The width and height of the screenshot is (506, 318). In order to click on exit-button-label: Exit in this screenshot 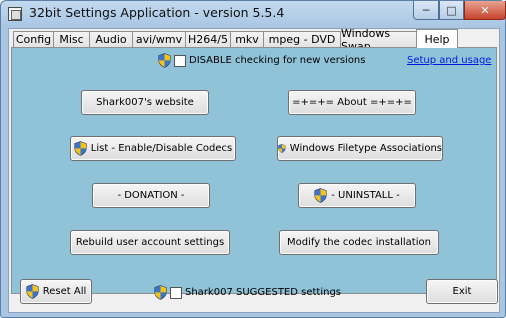, I will do `click(462, 291)`.